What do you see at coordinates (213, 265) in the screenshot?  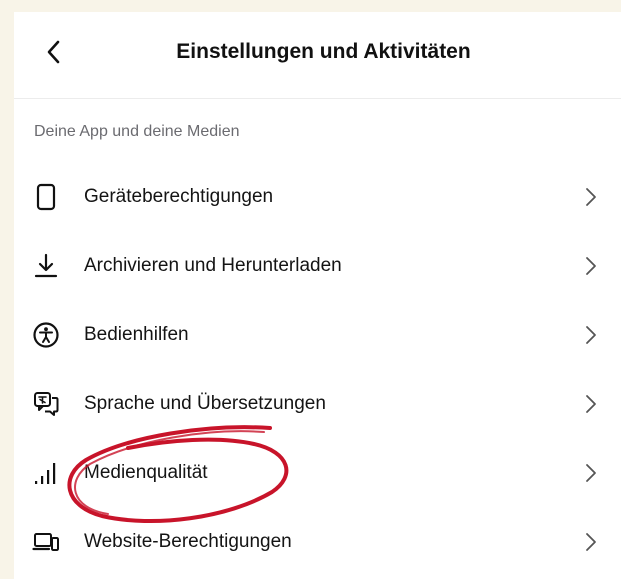 I see `settings-item-label: Archivieren und Herunterladen` at bounding box center [213, 265].